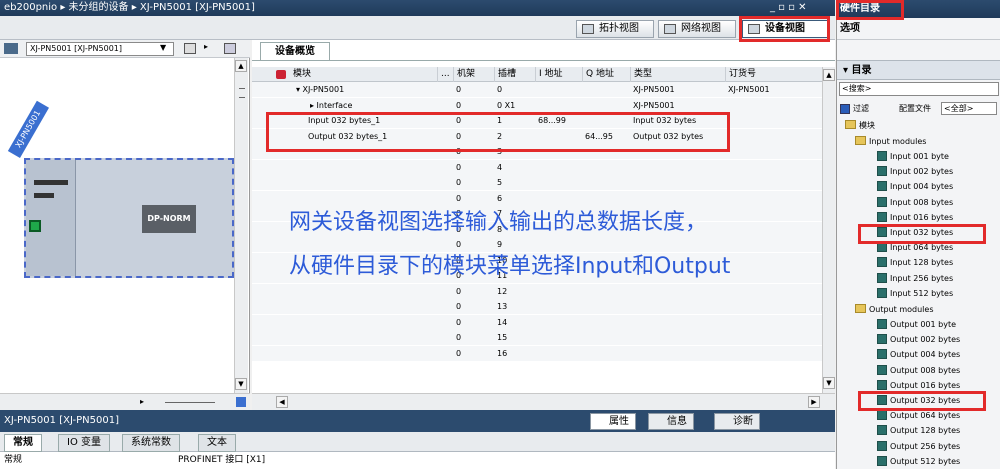 The width and height of the screenshot is (1000, 469). Describe the element at coordinates (537, 291) in the screenshot. I see `table-row: 0 12` at that location.